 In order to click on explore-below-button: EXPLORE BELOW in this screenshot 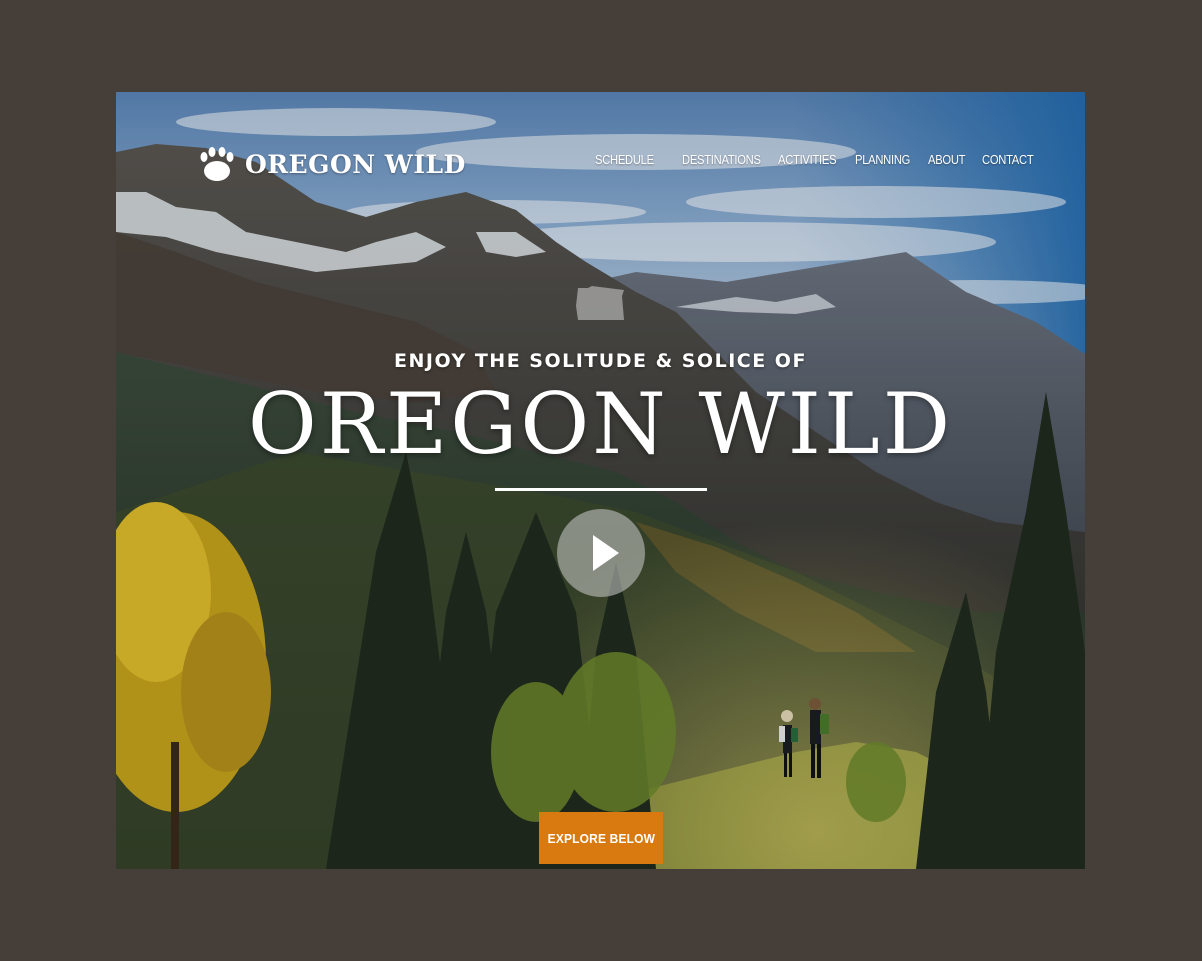, I will do `click(601, 838)`.